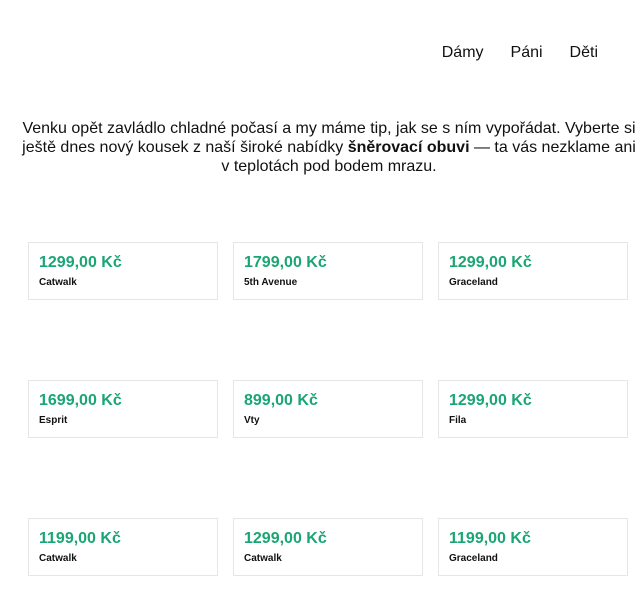 This screenshot has width=640, height=600. Describe the element at coordinates (463, 53) in the screenshot. I see `nav-link-damy: Dámy` at that location.